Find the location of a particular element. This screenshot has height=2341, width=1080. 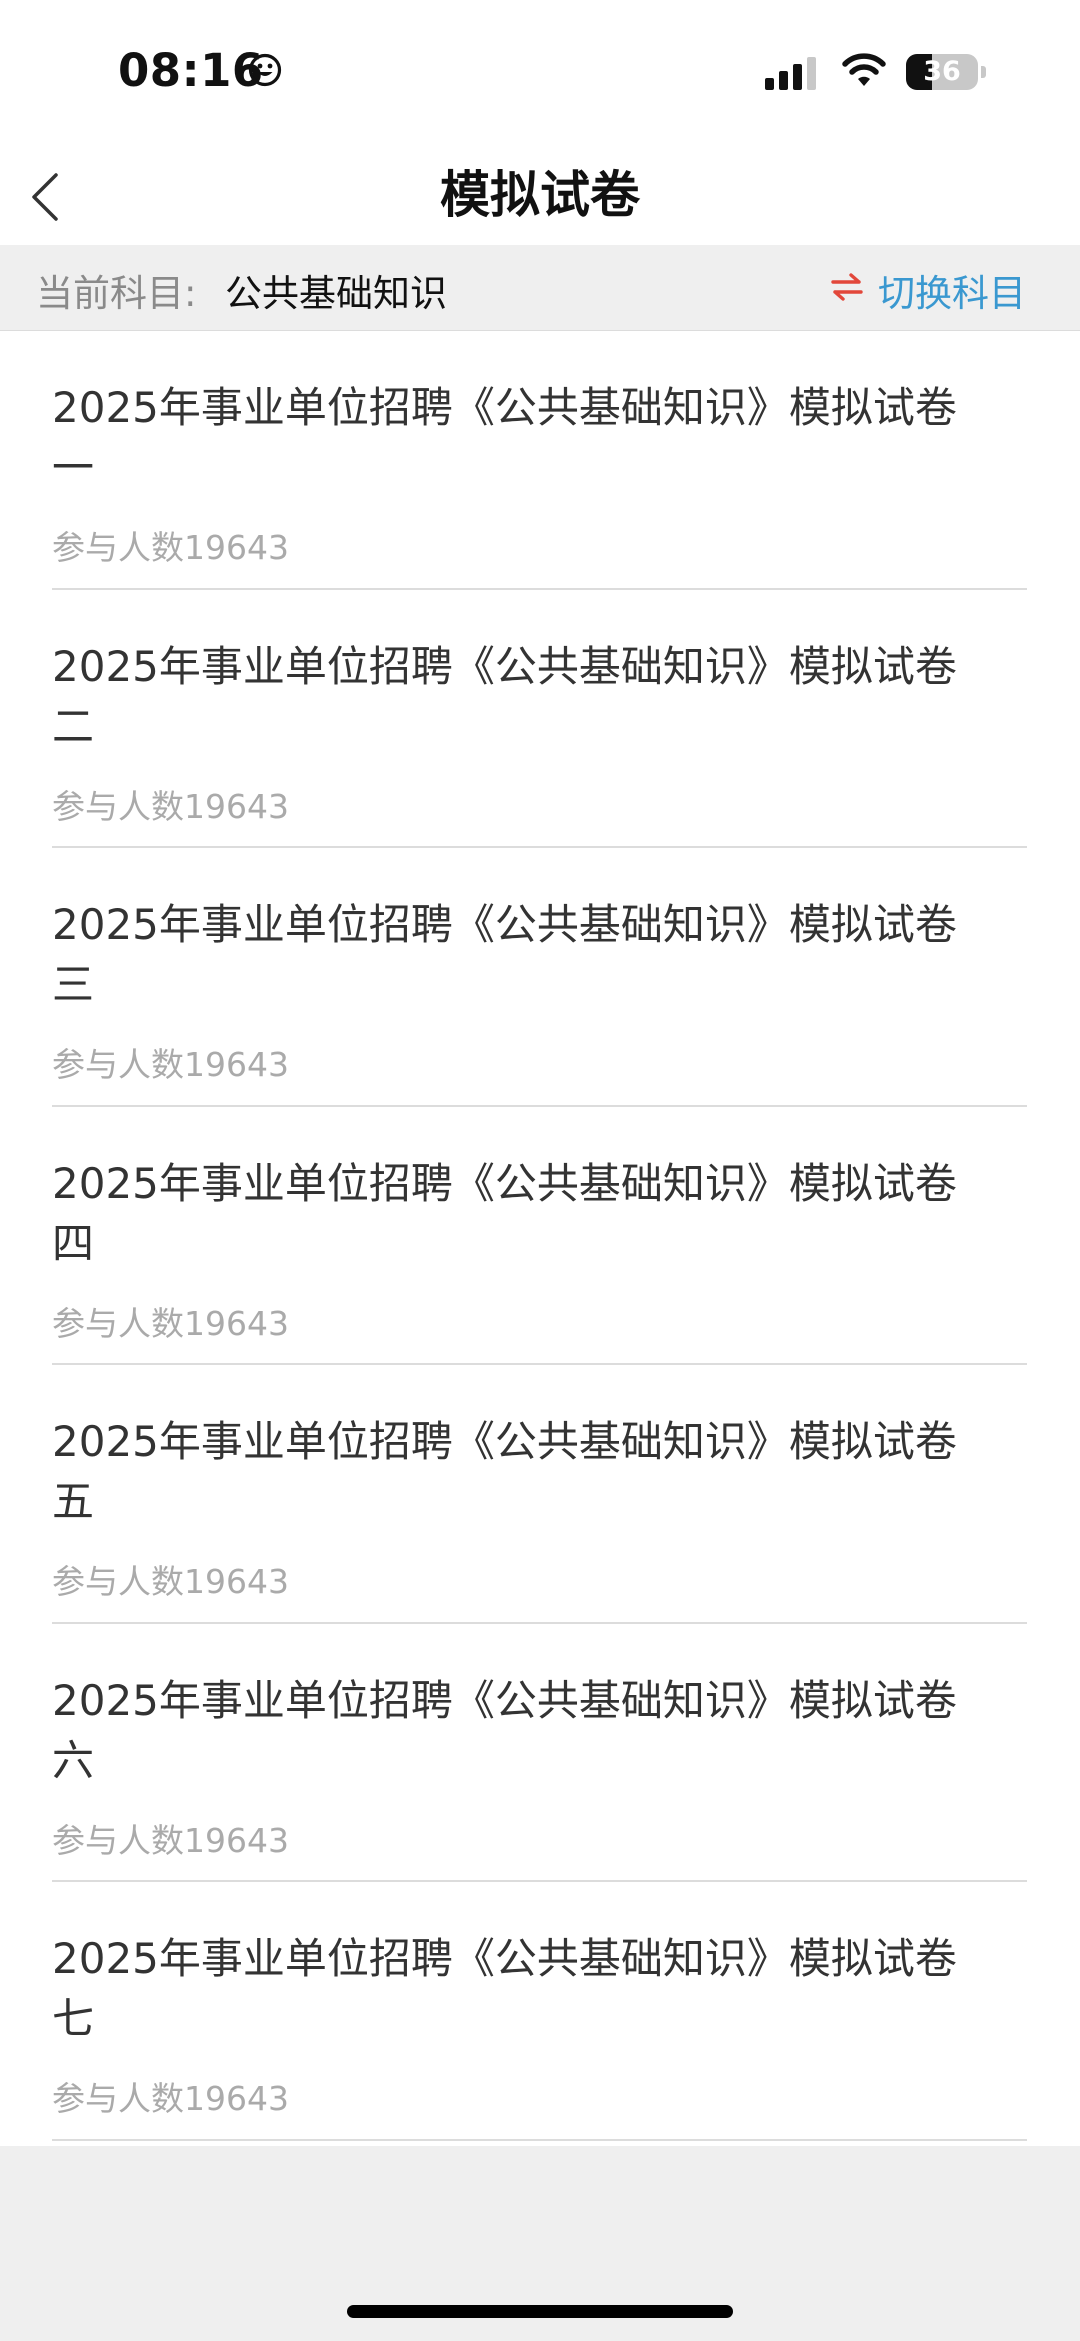

paper-list-item: 2025年事业单位招聘《公共基础知识》模拟试卷七 参与人数19643 is located at coordinates (540, 2011).